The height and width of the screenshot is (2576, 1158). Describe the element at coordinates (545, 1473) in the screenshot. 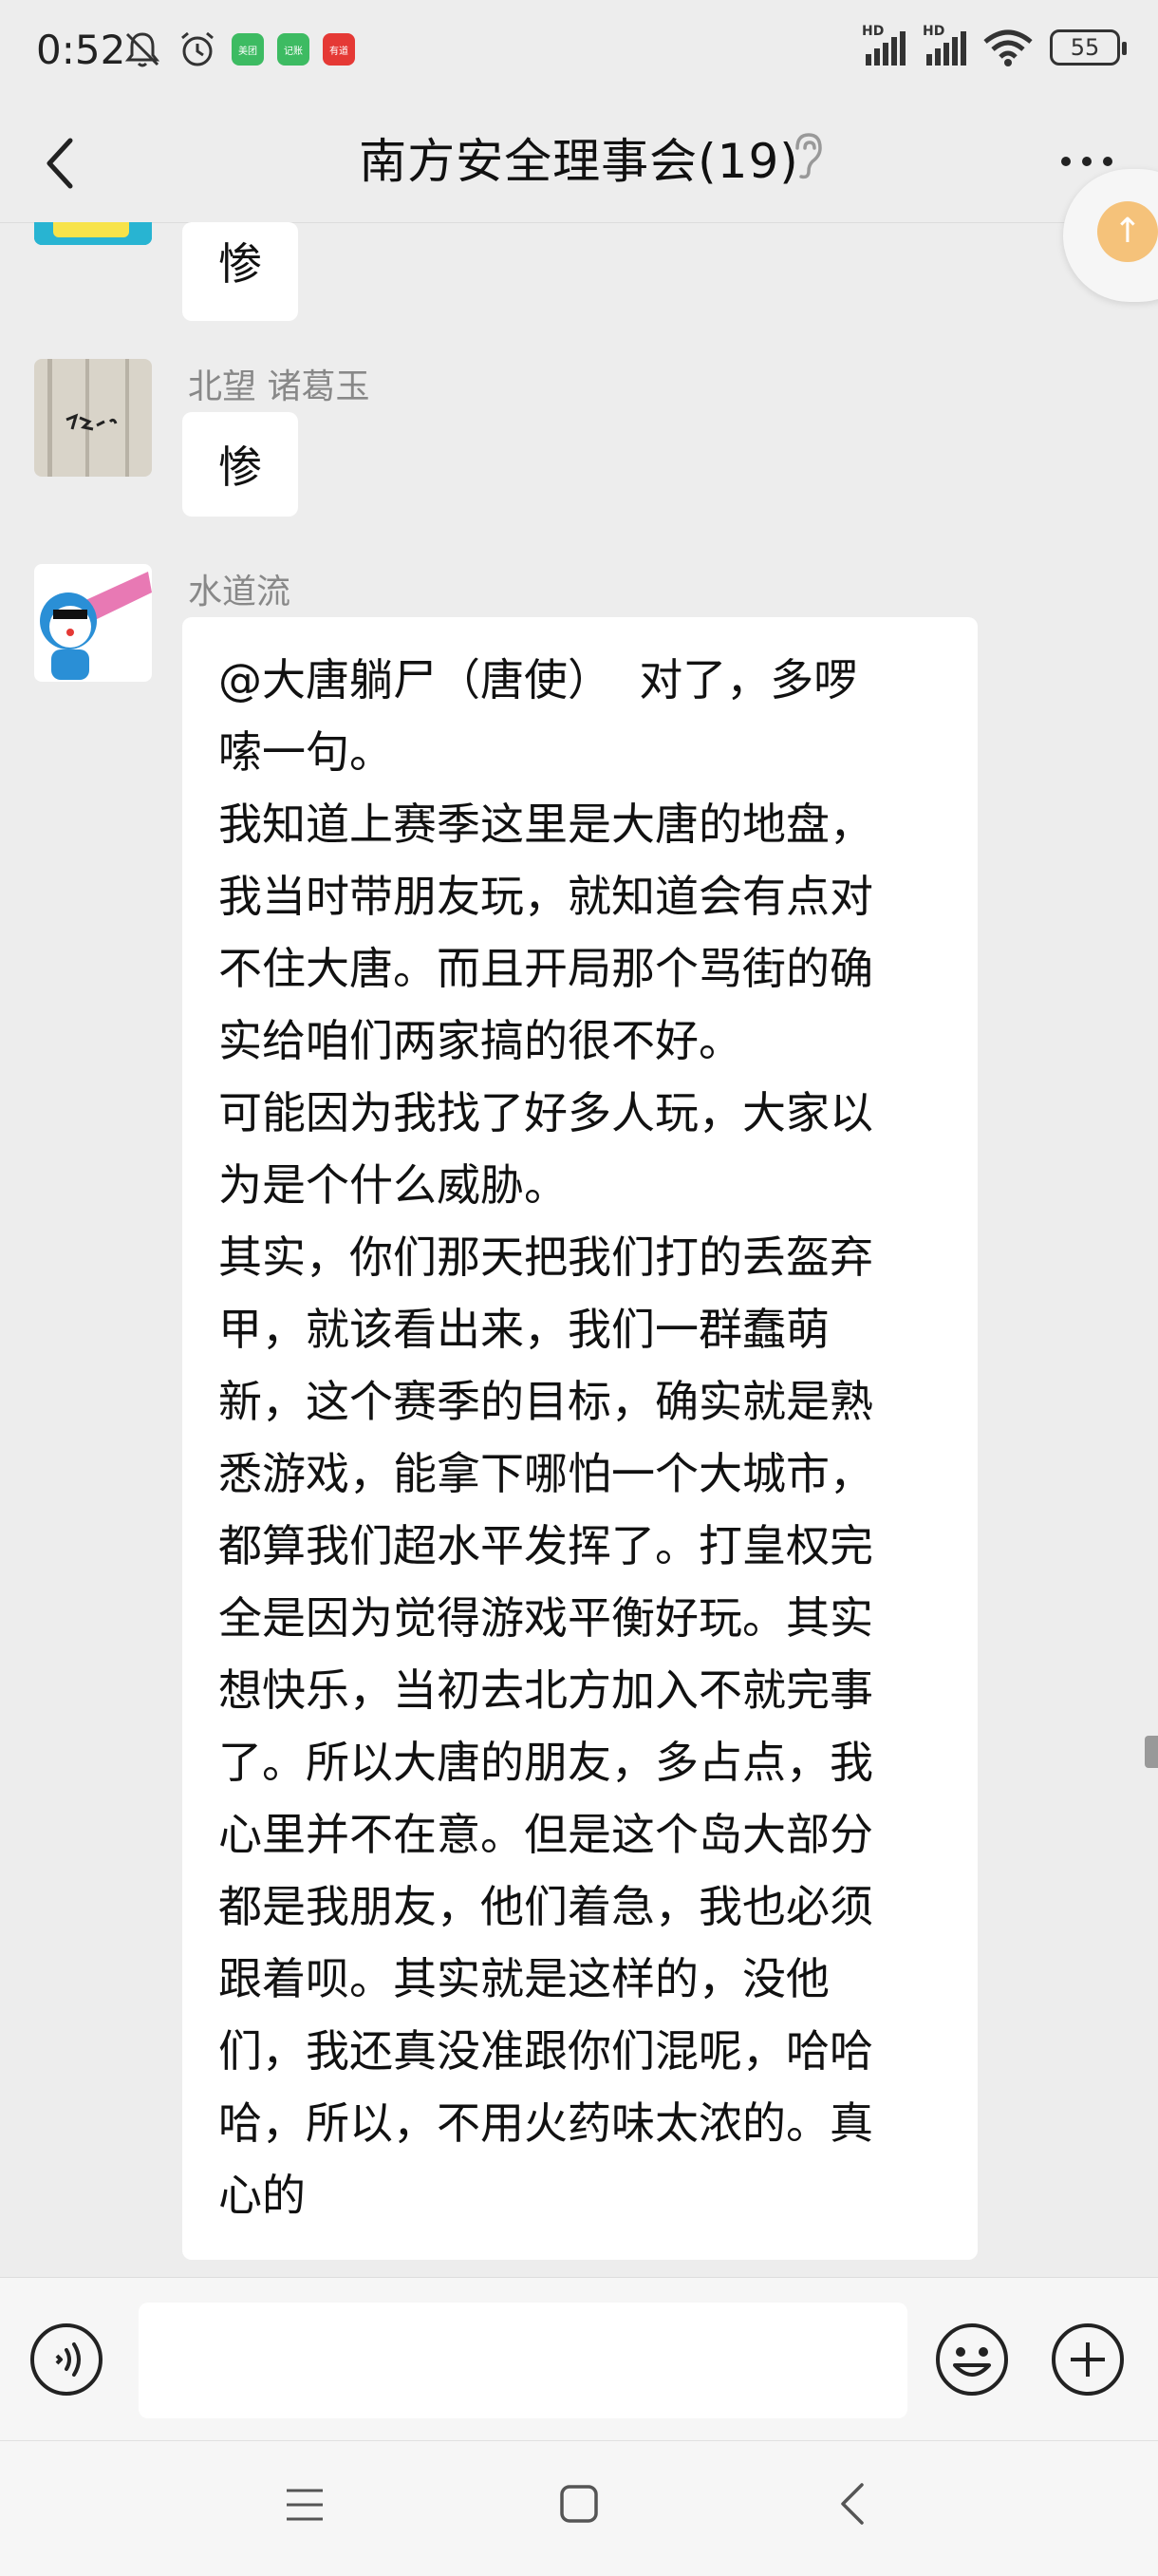

I see `message-line: 悉游戏，能拿下哪怕一个大城市，` at that location.